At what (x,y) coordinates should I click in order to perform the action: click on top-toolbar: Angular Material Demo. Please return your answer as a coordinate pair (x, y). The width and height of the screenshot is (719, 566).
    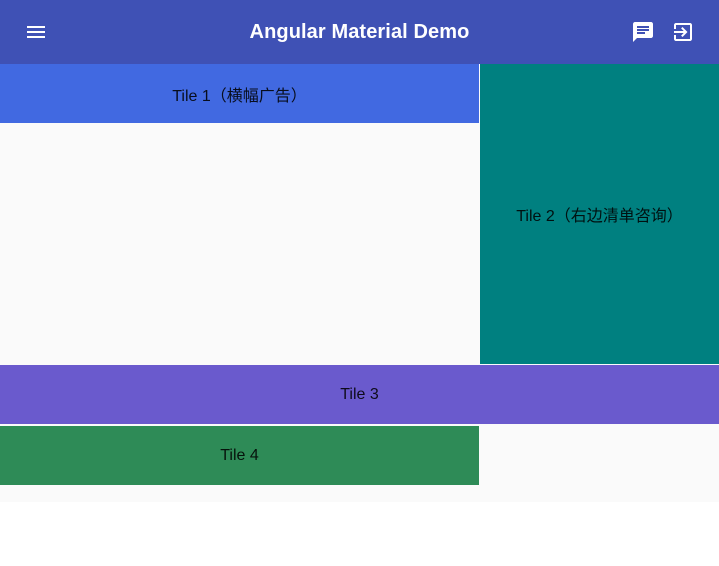
    Looking at the image, I should click on (359, 32).